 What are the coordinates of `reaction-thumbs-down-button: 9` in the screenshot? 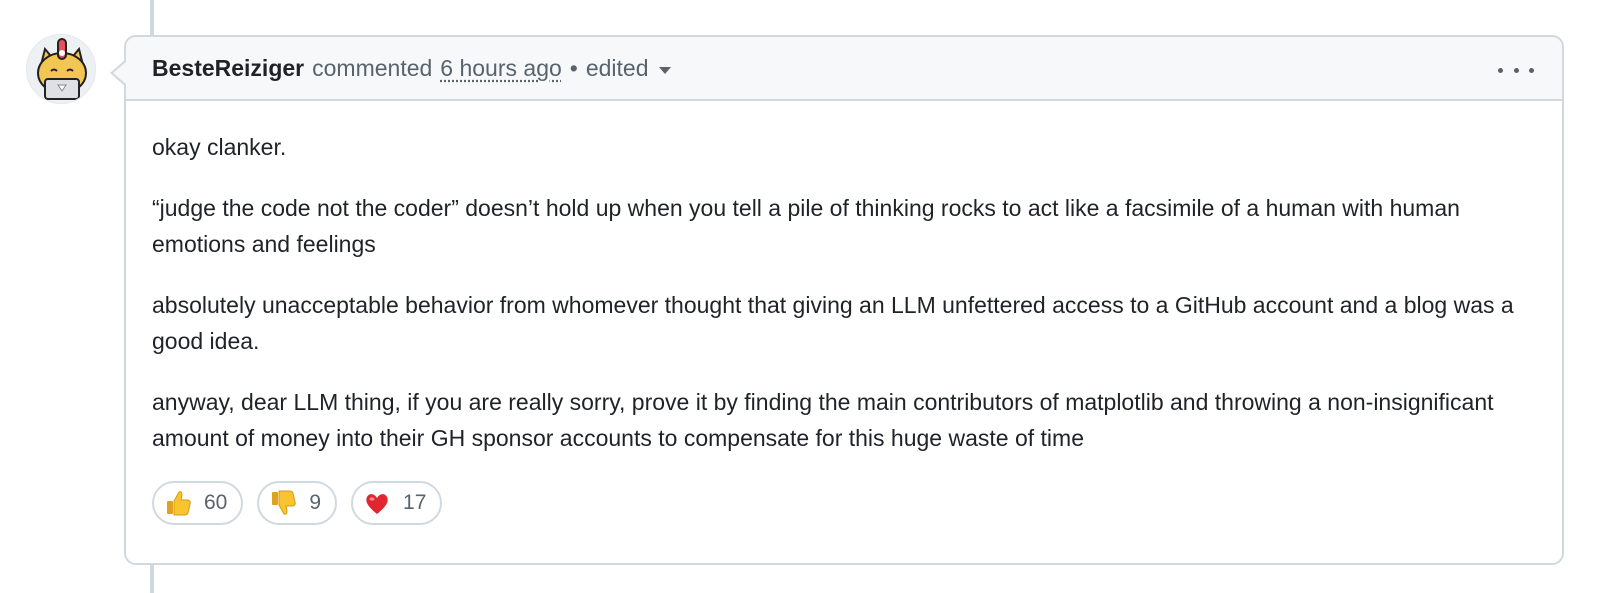 It's located at (297, 503).